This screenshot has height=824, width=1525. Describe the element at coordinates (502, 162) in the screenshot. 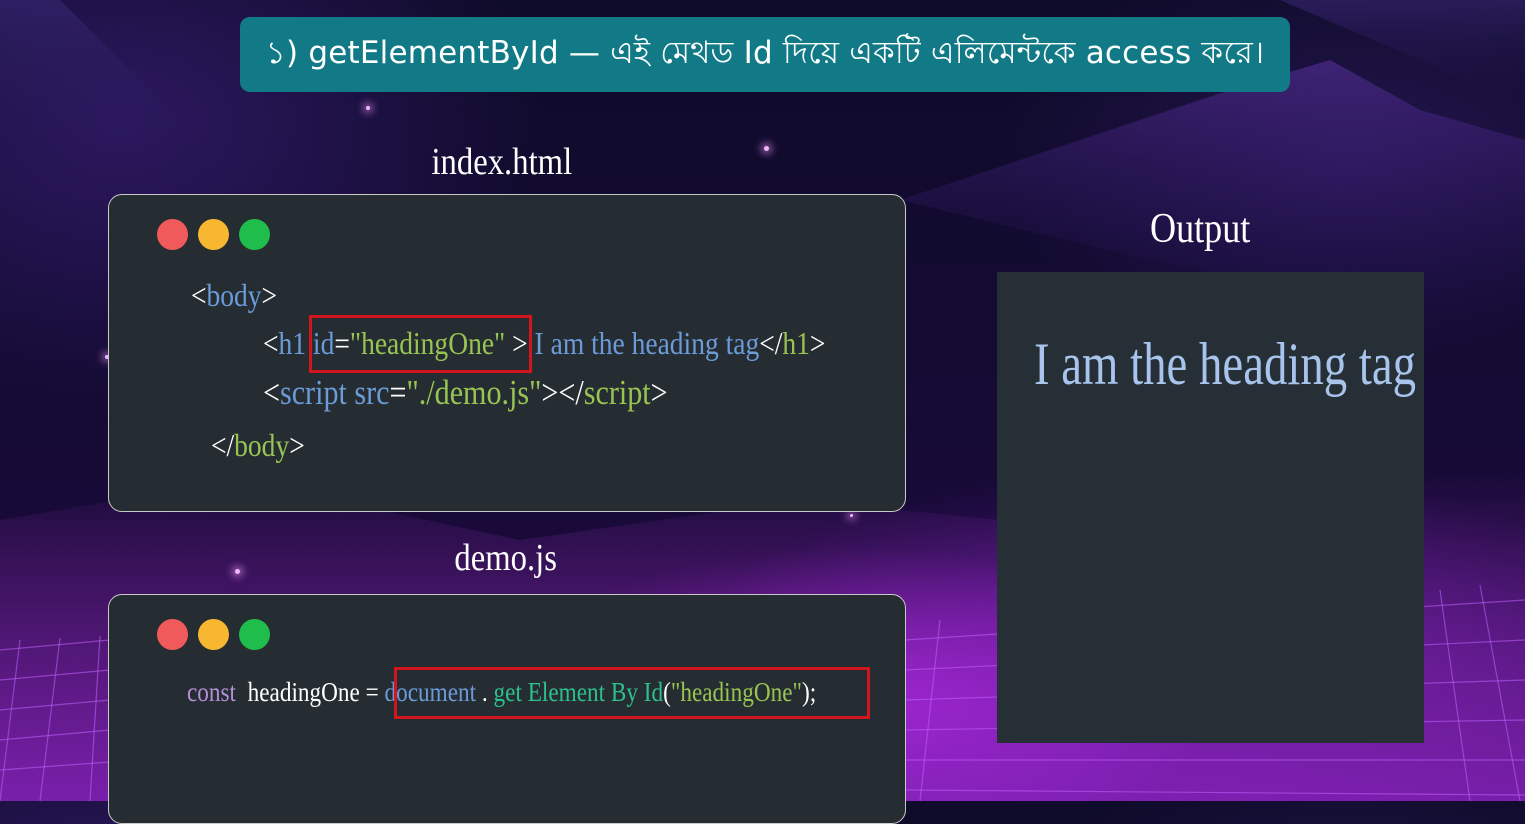

I see `index-file-label: index.html` at that location.